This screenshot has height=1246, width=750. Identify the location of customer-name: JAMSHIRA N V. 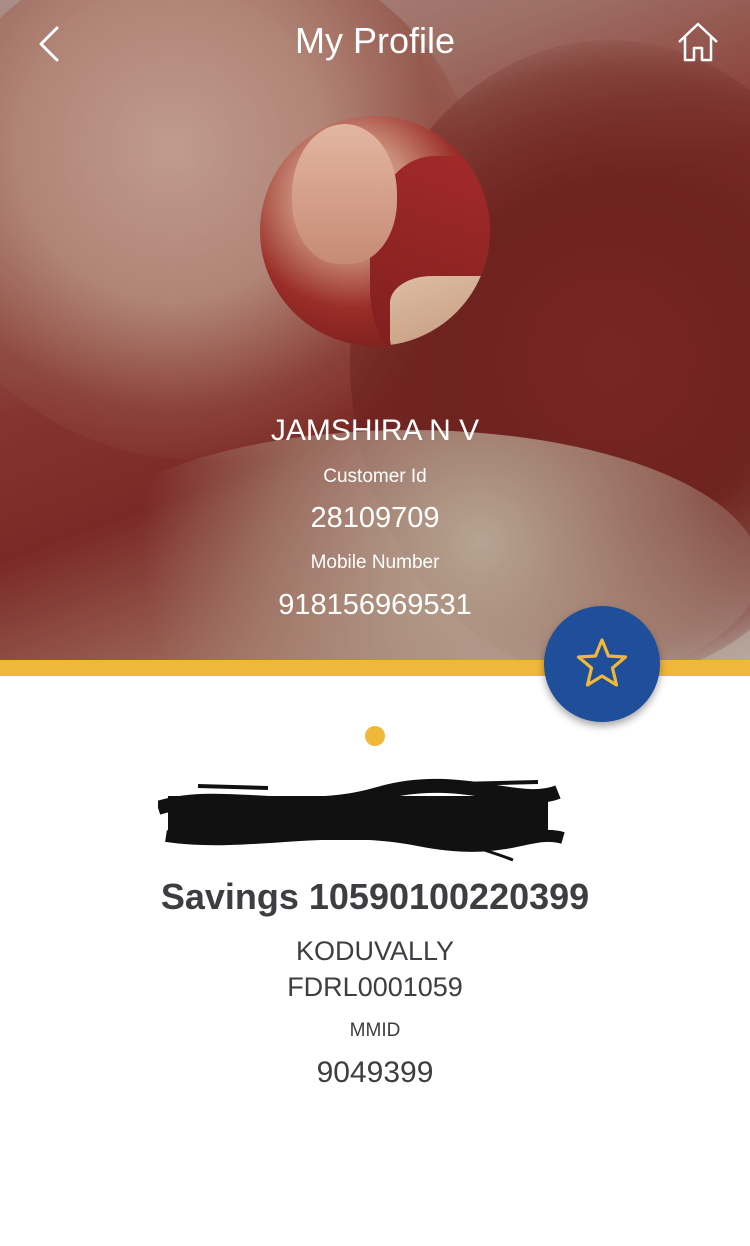
(375, 430).